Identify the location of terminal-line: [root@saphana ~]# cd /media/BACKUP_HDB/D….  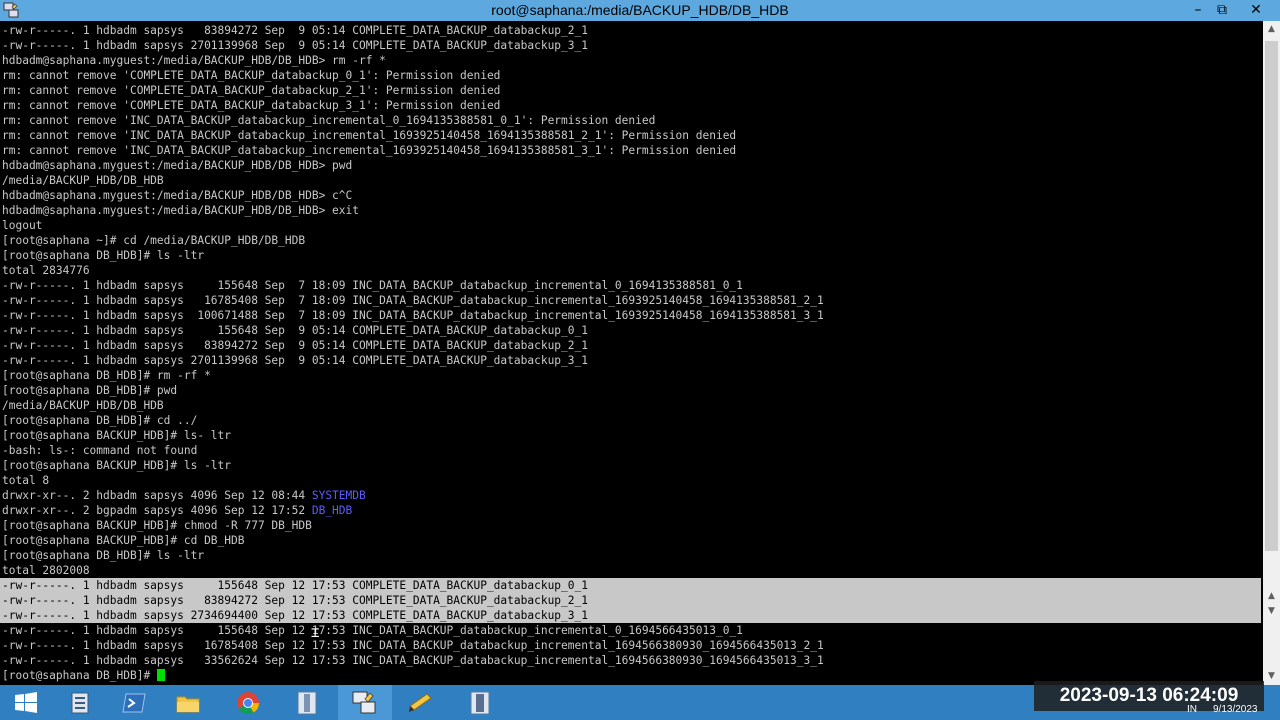
(154, 240).